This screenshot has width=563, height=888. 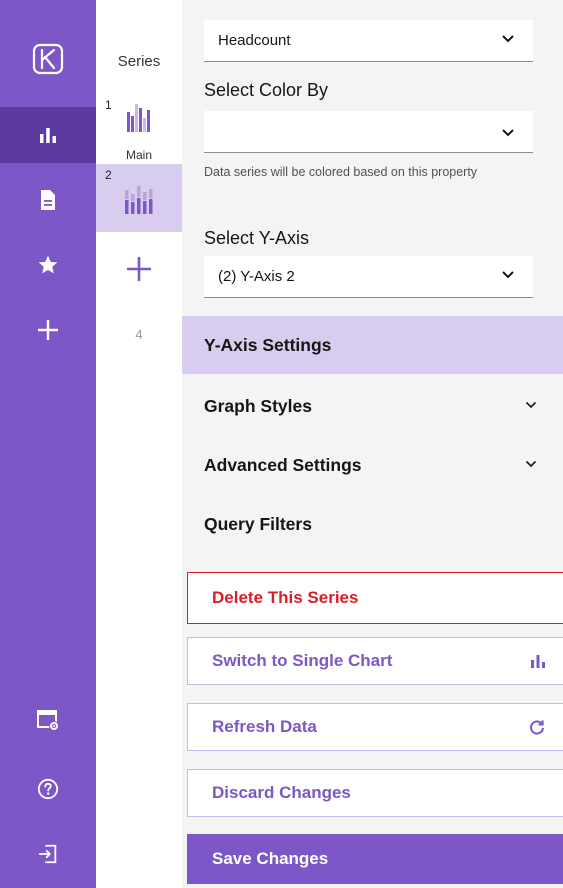 I want to click on delete-series-label: Delete This Series, so click(x=285, y=597).